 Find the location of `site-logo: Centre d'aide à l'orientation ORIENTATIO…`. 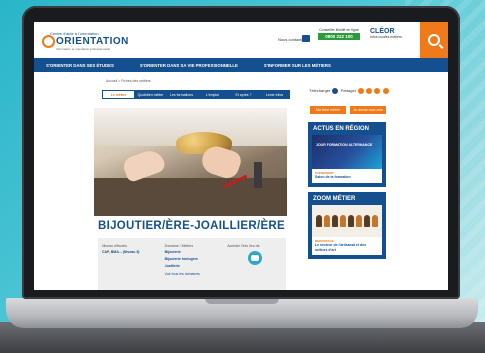

site-logo: Centre d'aide à l'orientation ORIENTATIO… is located at coordinates (85, 41).